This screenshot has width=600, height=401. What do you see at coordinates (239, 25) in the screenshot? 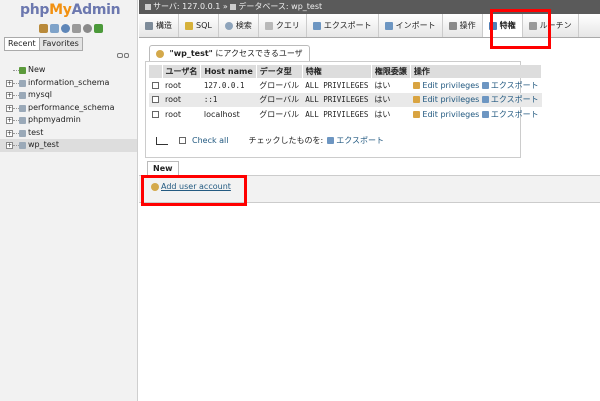
I see `tab-search: 検索` at bounding box center [239, 25].